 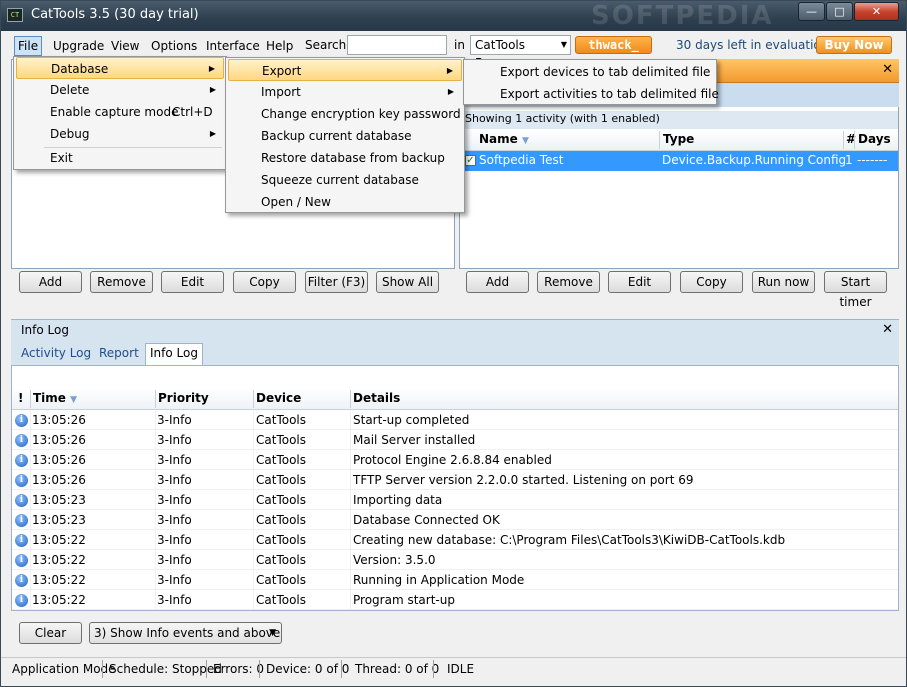 I want to click on menu-item-debug: Debug ▶, so click(x=120, y=134).